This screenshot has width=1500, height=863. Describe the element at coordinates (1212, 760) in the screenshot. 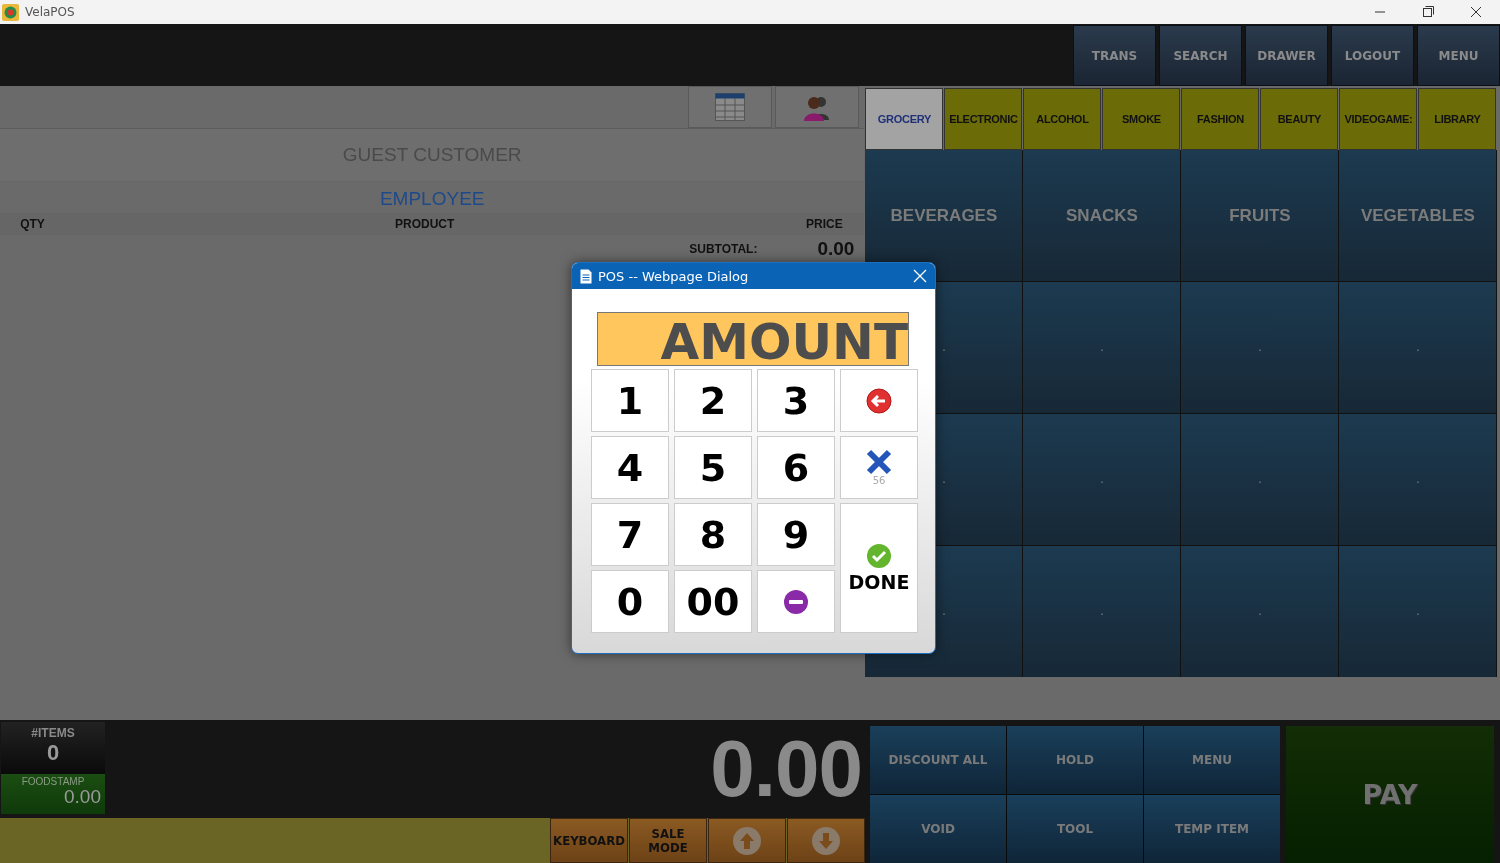

I see `action-button: MENU` at that location.